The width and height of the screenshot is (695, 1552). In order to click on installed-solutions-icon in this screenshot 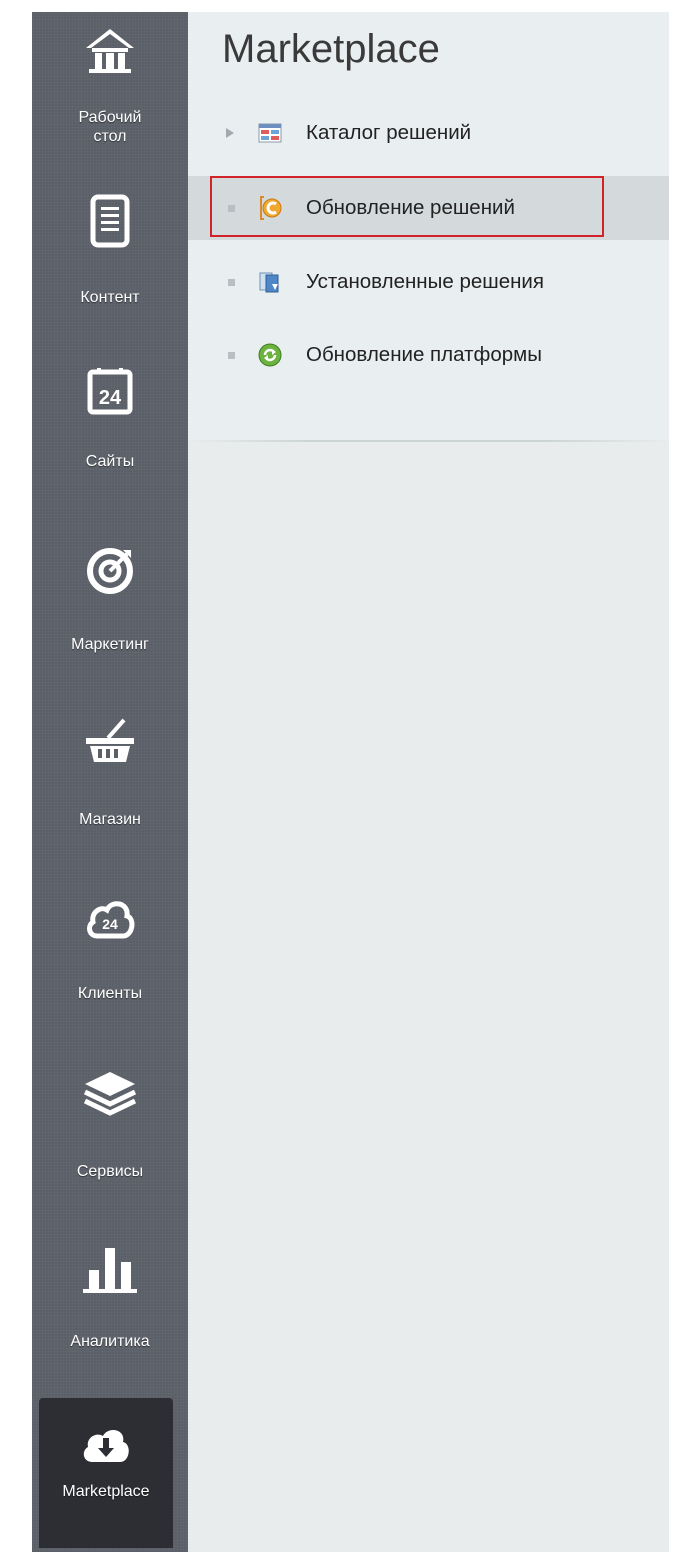, I will do `click(269, 282)`.